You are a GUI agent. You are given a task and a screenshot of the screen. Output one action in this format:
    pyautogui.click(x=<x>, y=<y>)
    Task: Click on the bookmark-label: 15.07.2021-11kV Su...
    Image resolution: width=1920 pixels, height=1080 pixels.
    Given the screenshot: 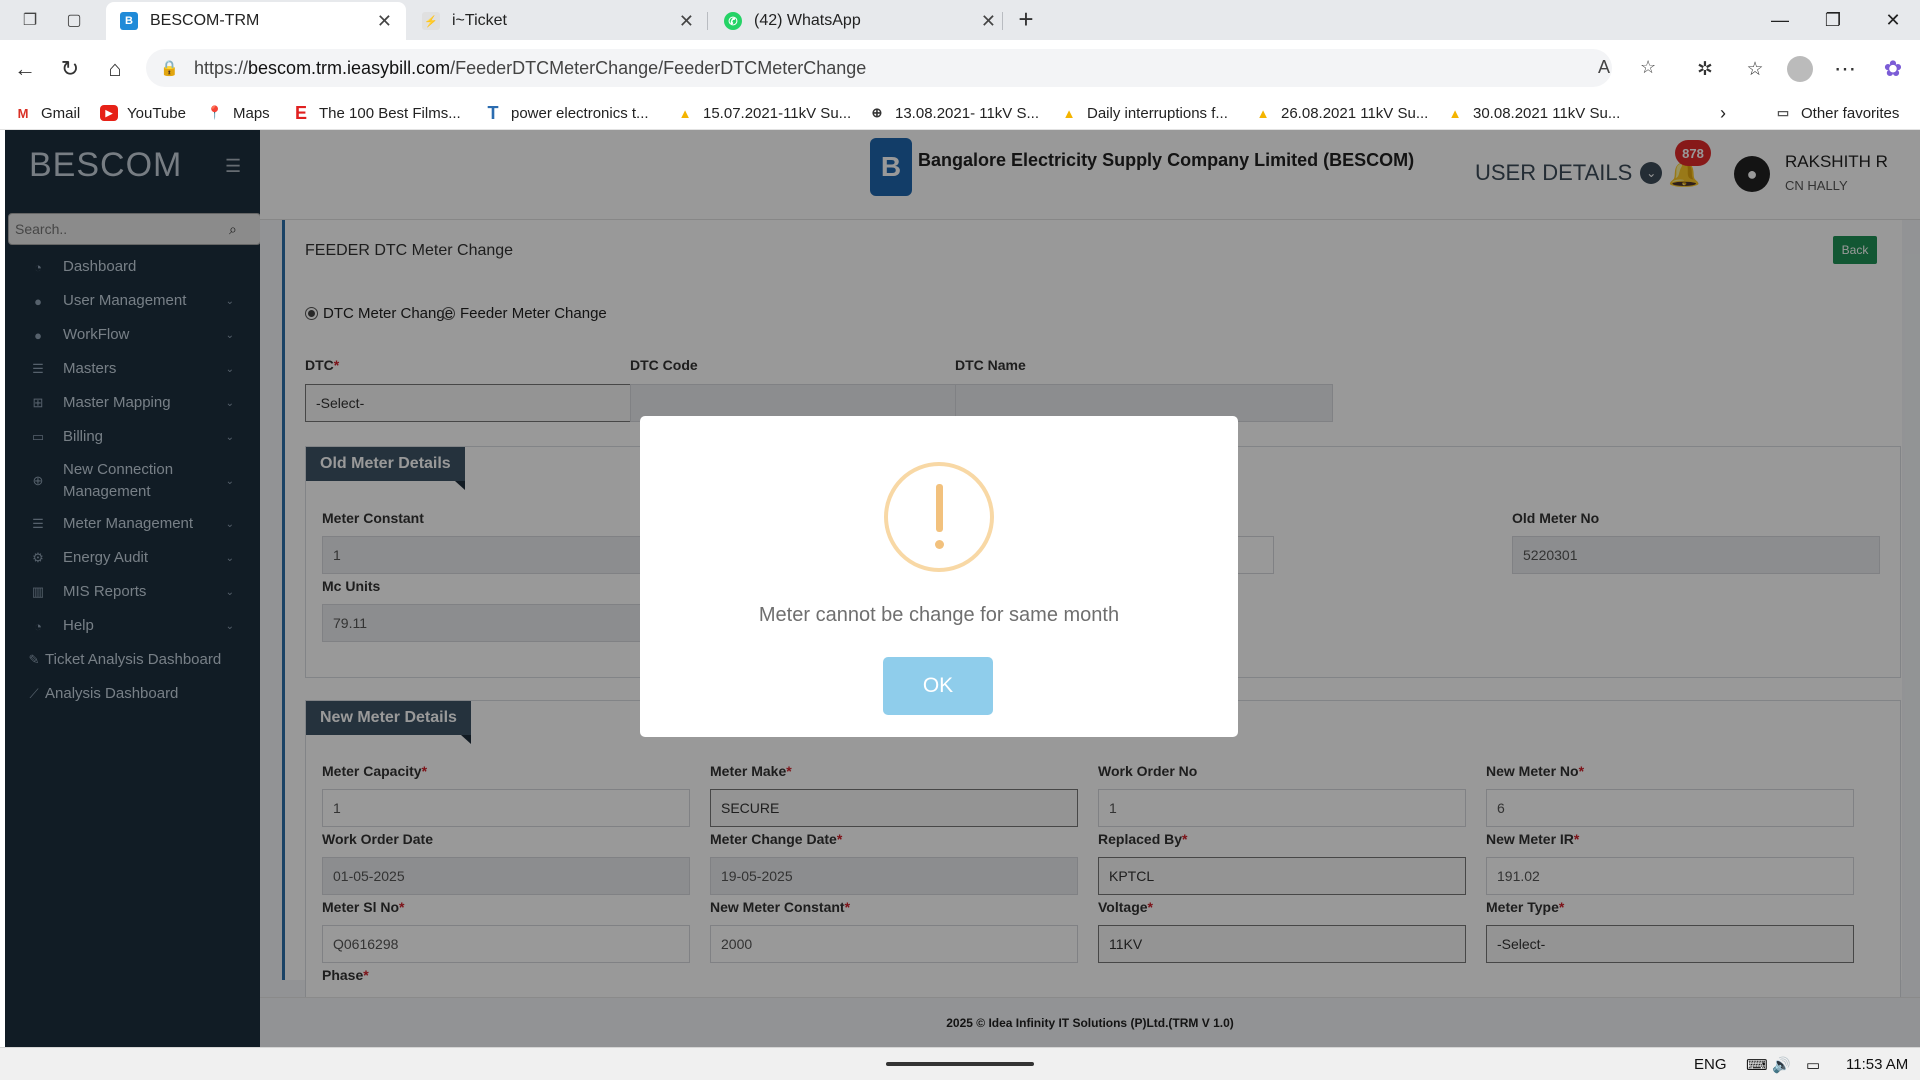 What is the action you would take?
    pyautogui.click(x=777, y=113)
    